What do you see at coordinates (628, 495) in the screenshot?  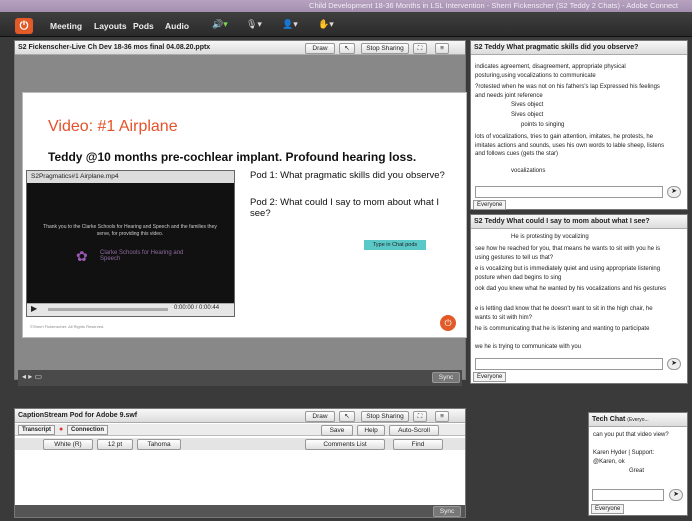 I see `tech-input` at bounding box center [628, 495].